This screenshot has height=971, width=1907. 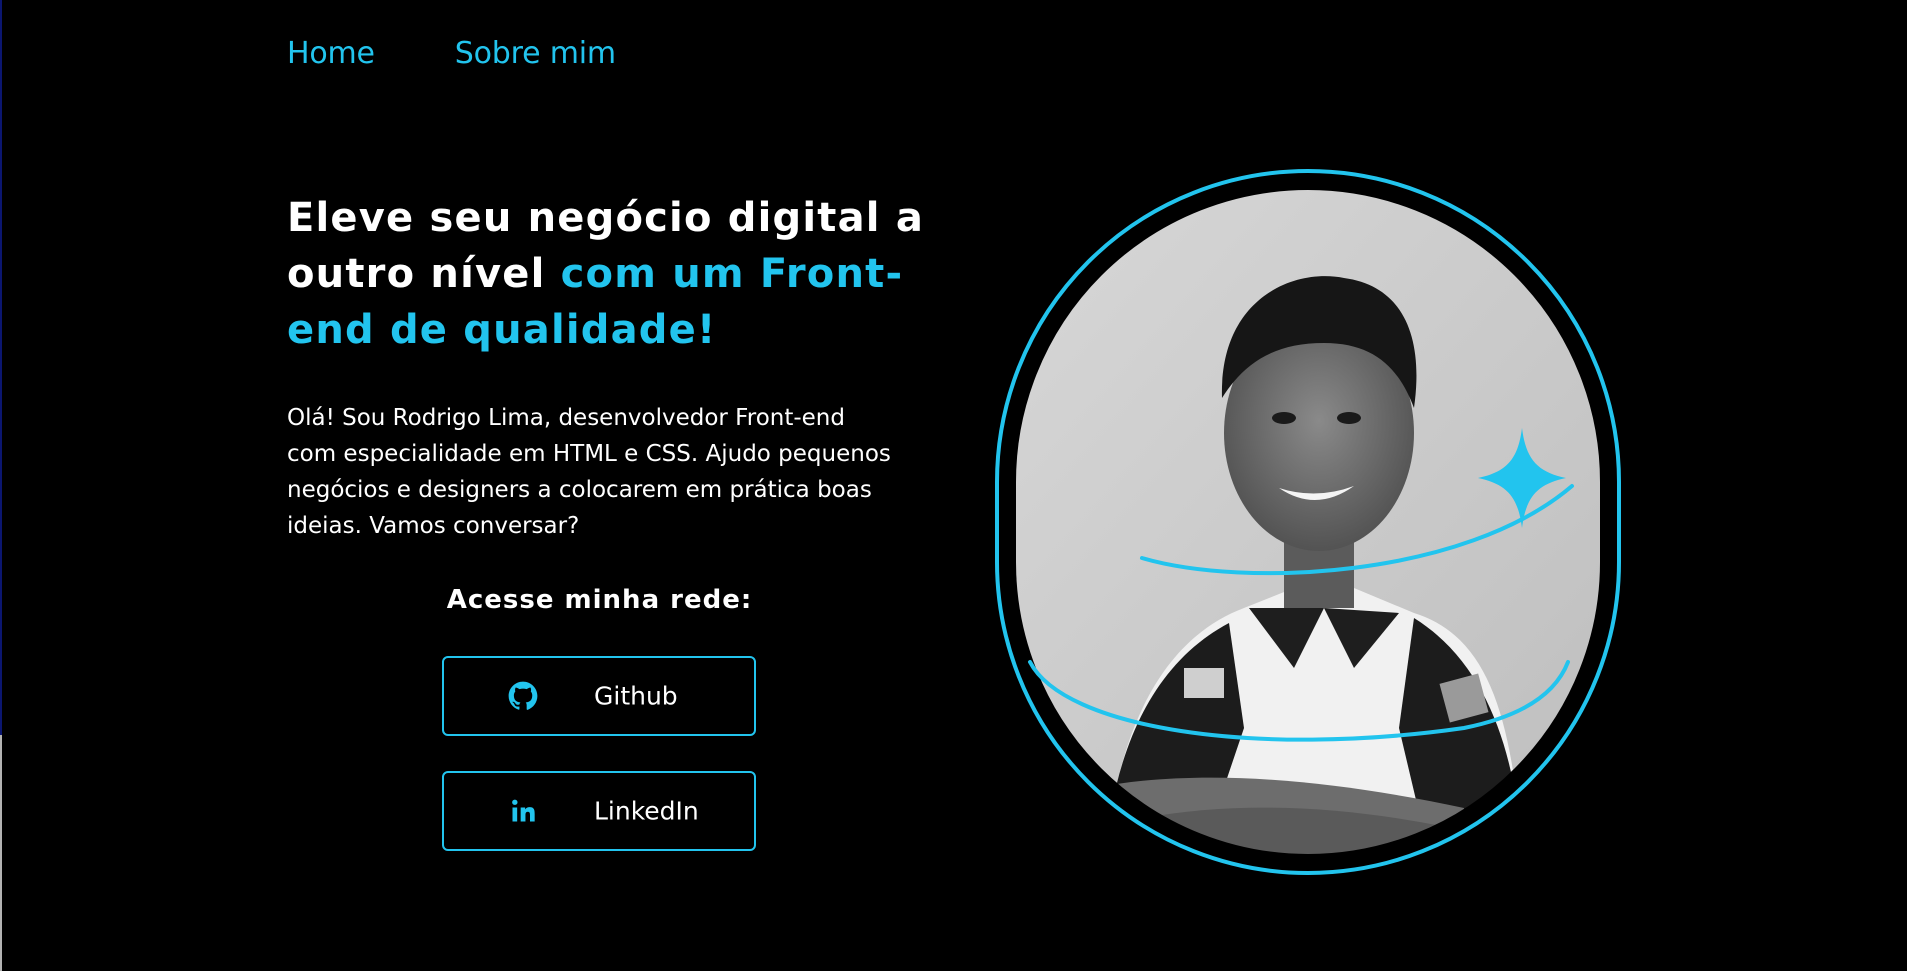 What do you see at coordinates (646, 811) in the screenshot?
I see `linkedin-label: LinkedIn` at bounding box center [646, 811].